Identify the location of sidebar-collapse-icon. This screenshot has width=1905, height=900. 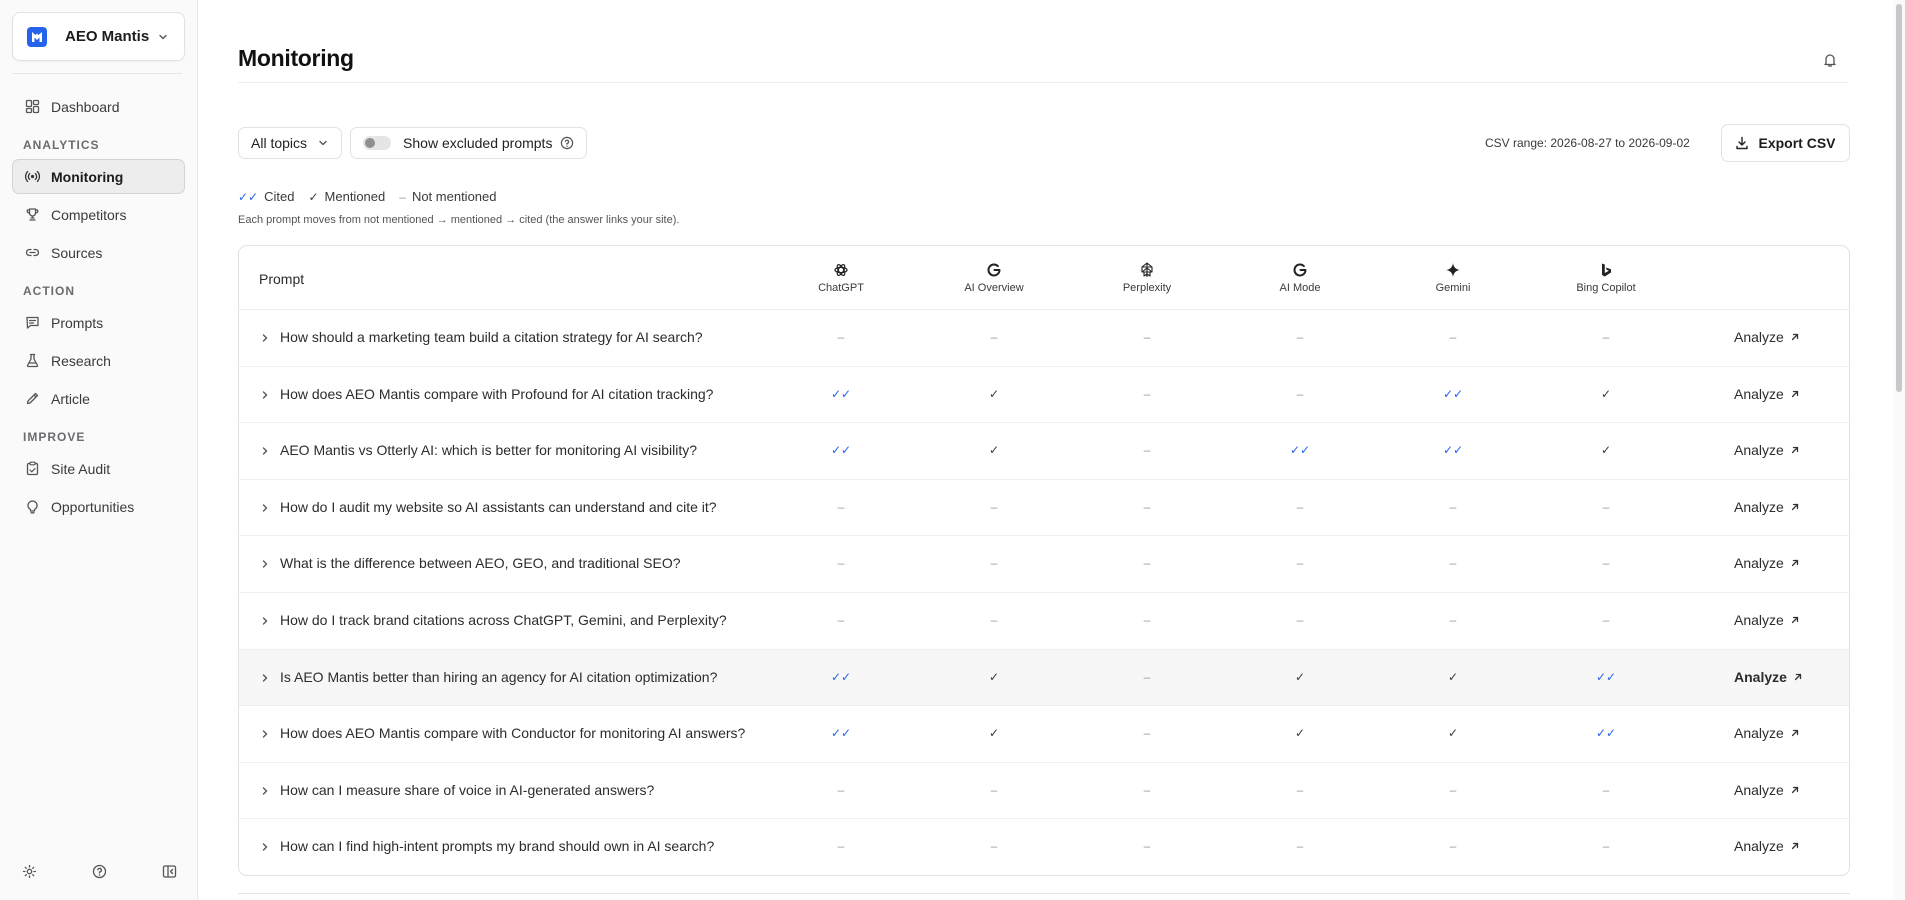
(169, 871).